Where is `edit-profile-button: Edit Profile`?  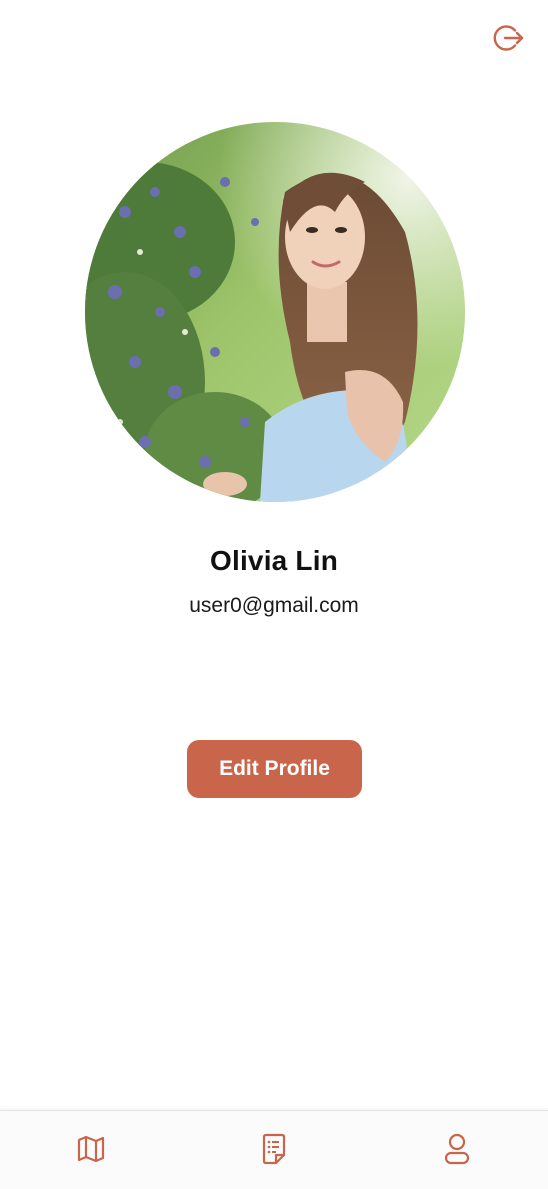
edit-profile-button: Edit Profile is located at coordinates (274, 769).